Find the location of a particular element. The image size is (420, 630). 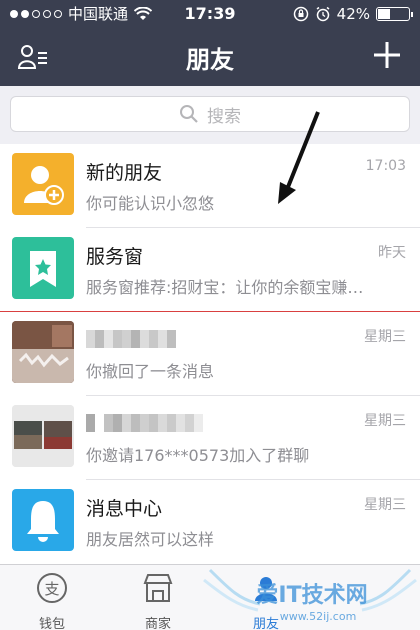

svg-text: 支 is located at coordinates (51, 589).